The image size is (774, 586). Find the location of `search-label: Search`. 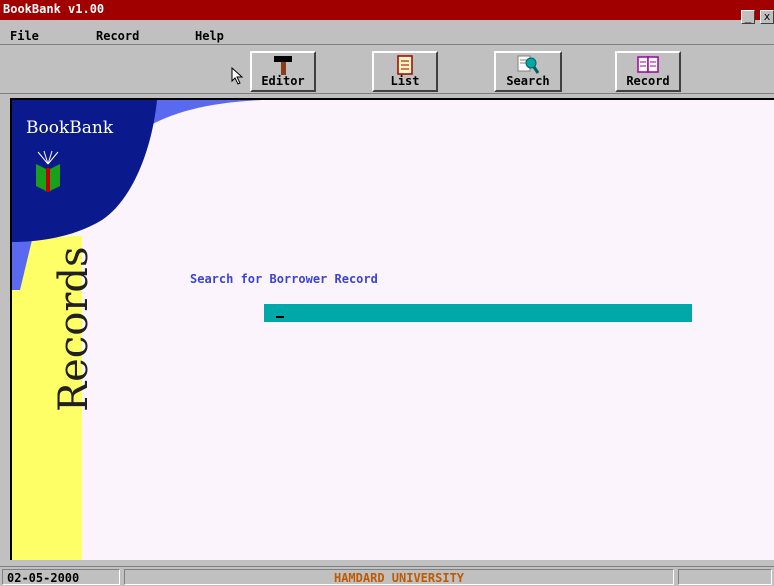

search-label: Search is located at coordinates (528, 81).